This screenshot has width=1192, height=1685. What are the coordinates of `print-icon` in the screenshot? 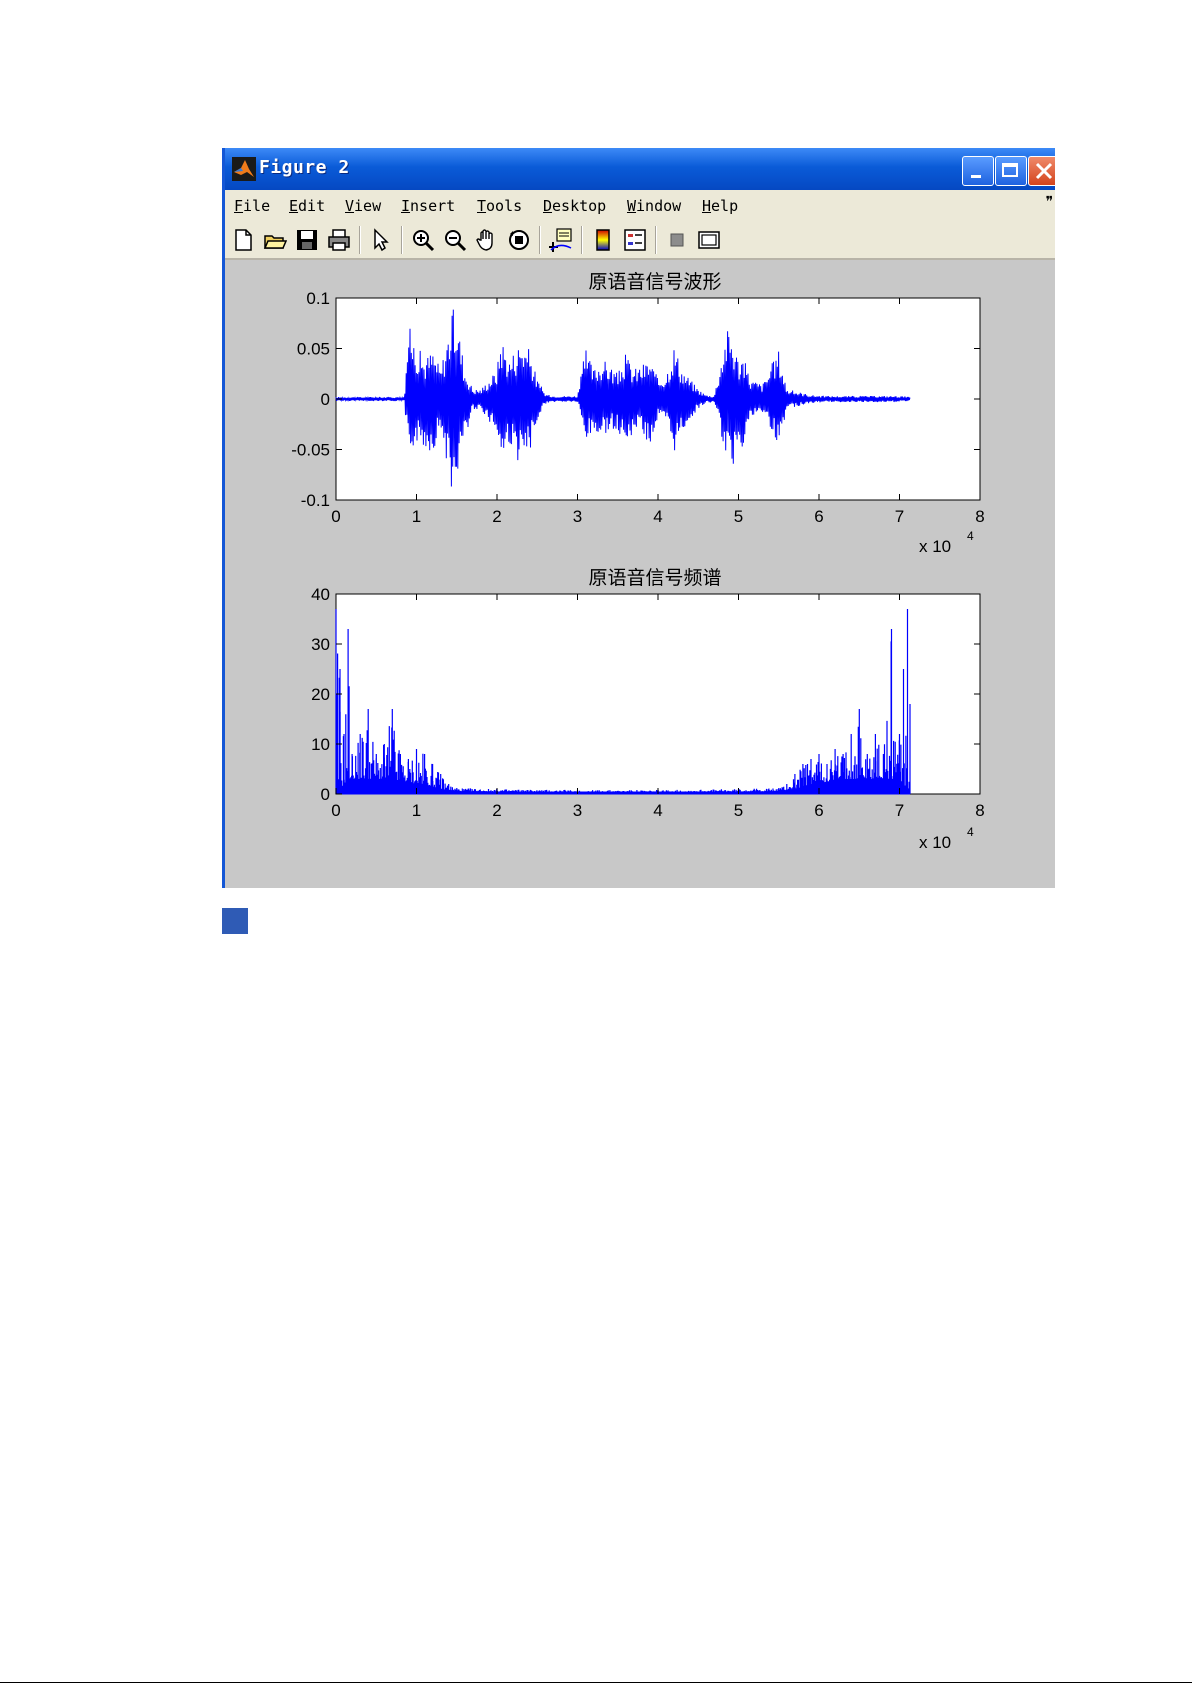 It's located at (339, 240).